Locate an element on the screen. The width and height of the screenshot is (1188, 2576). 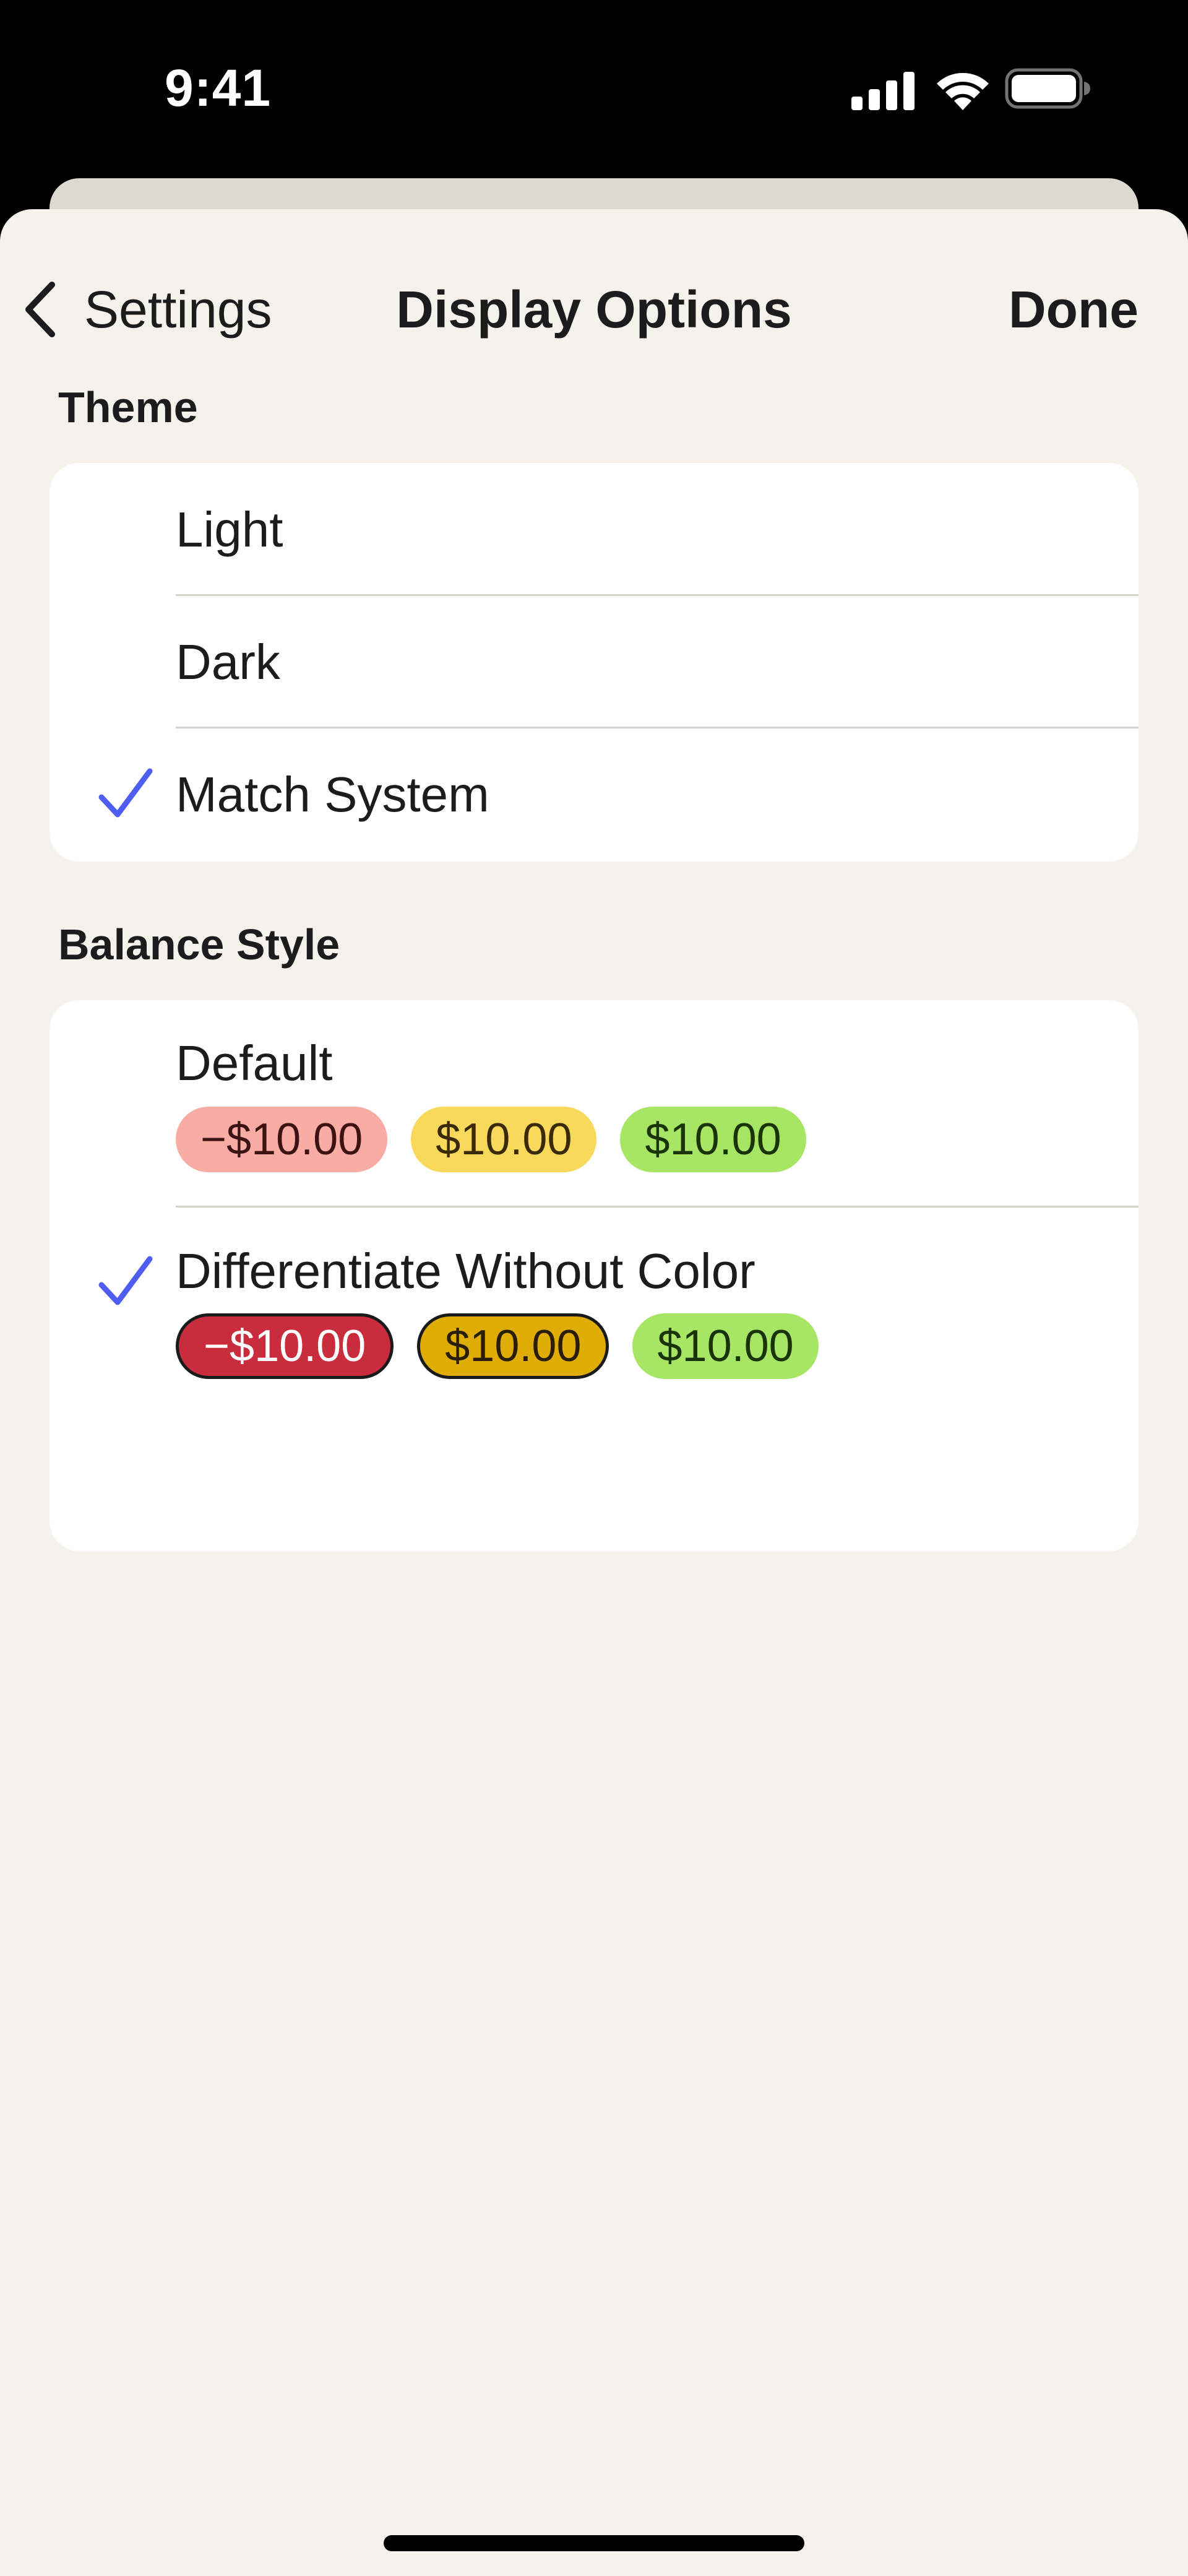
theme-option-light: Light is located at coordinates (594, 529).